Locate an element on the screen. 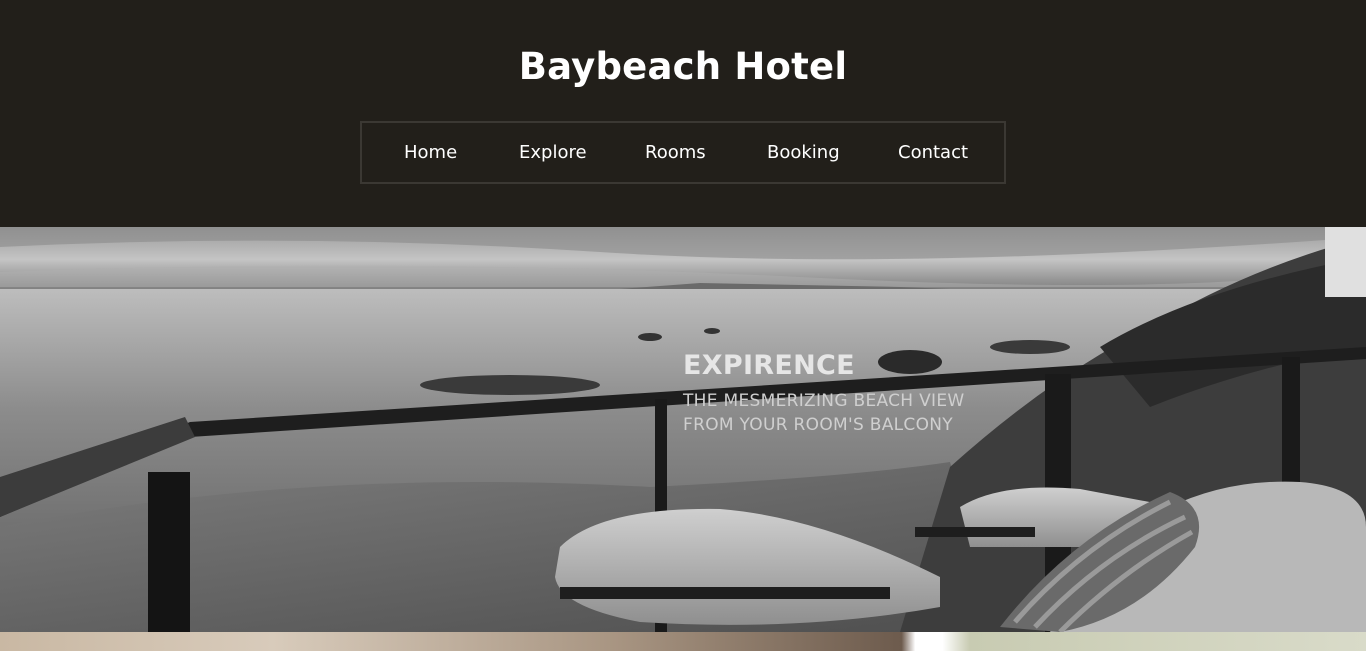 This screenshot has height=651, width=1366. gallery-strip is located at coordinates (683, 641).